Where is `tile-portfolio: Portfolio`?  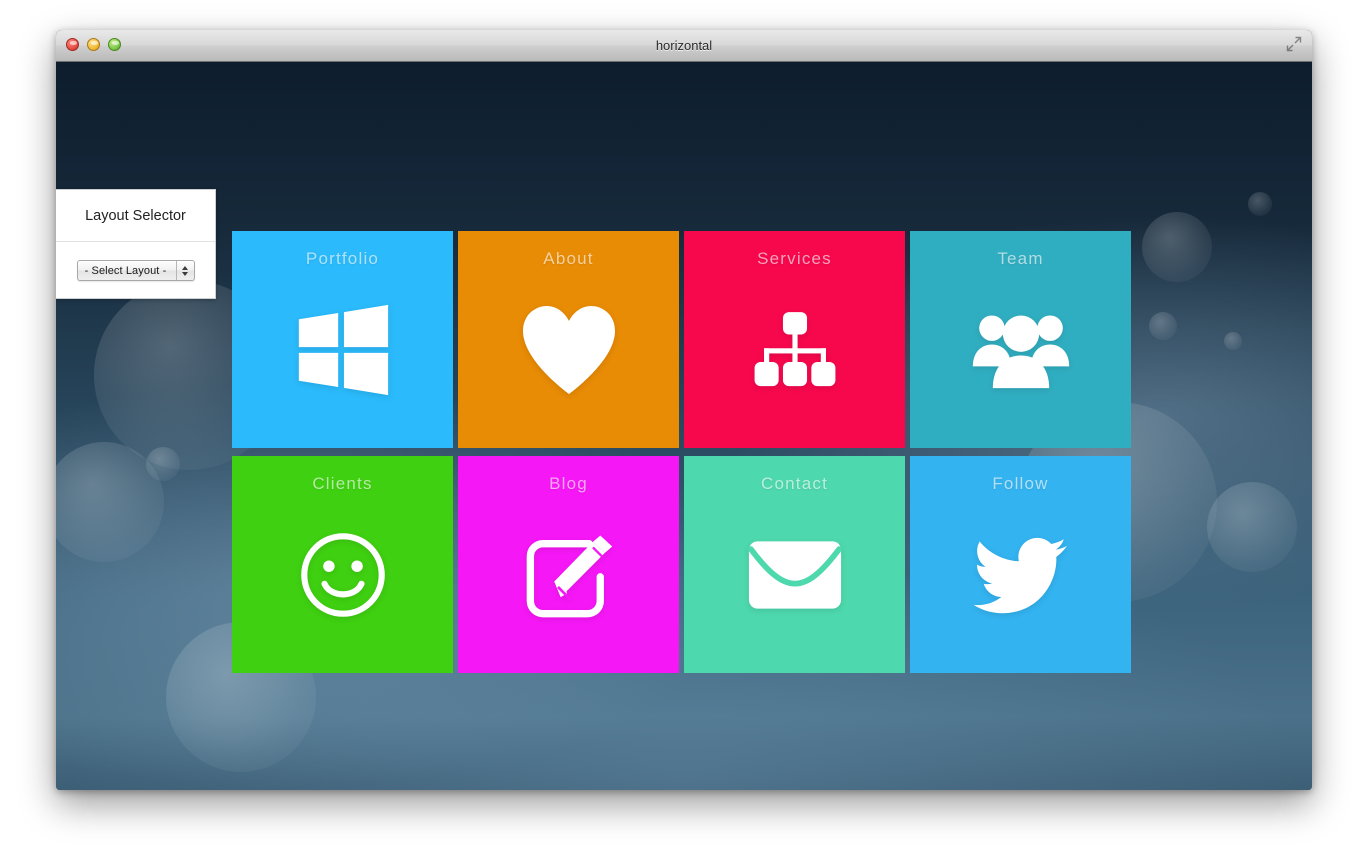
tile-portfolio: Portfolio is located at coordinates (342, 339).